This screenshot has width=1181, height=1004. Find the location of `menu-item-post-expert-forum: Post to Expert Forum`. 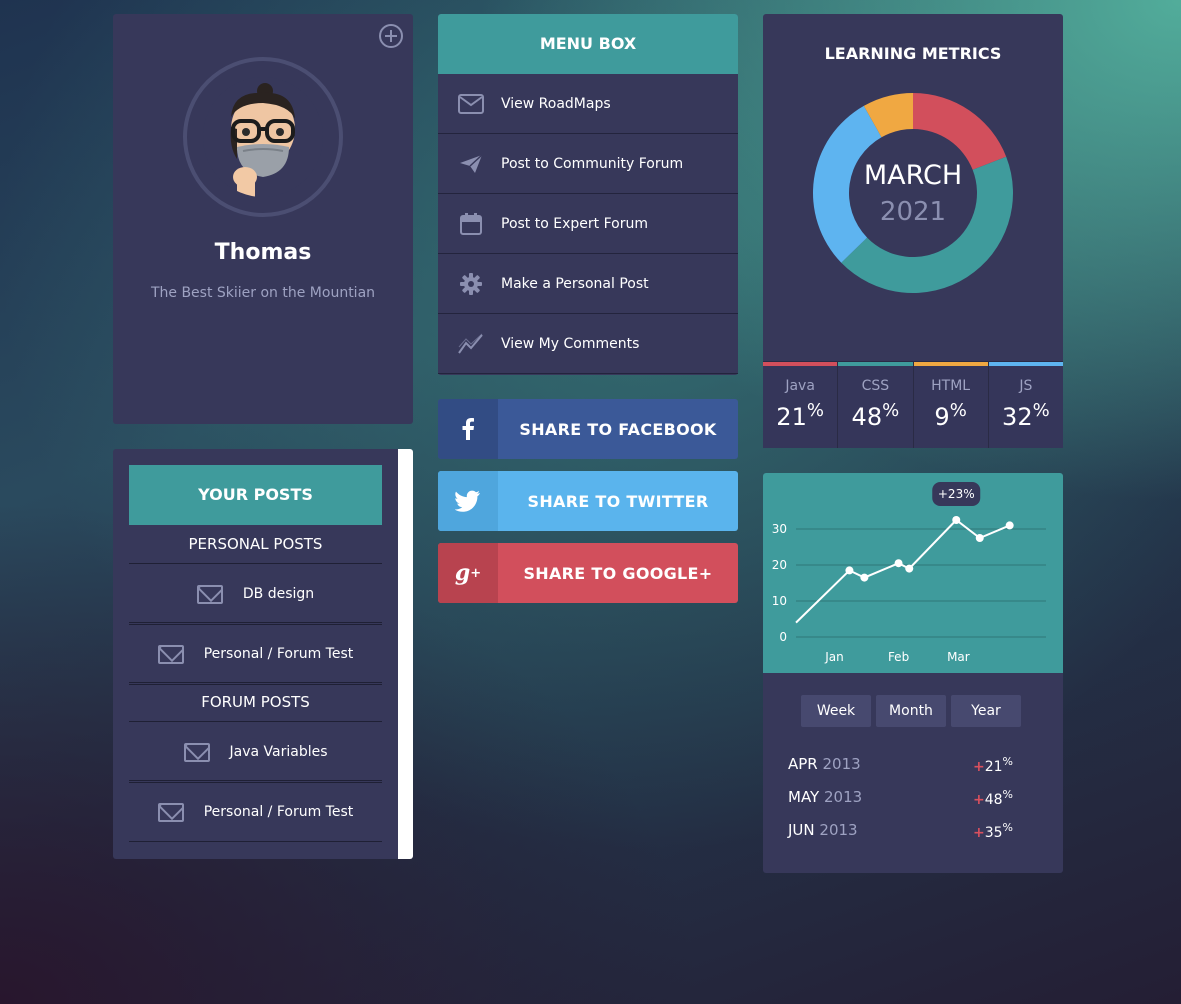

menu-item-post-expert-forum: Post to Expert Forum is located at coordinates (588, 224).